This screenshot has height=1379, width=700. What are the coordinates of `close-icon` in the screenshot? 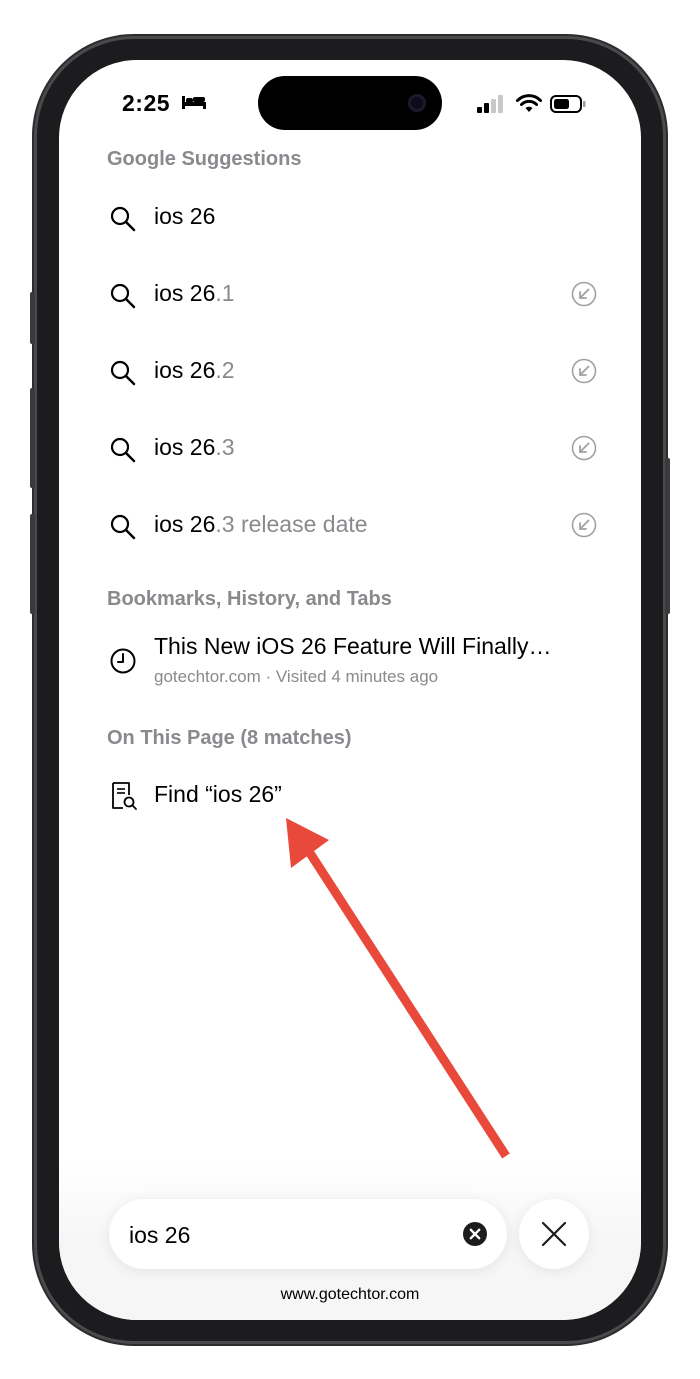 It's located at (554, 1234).